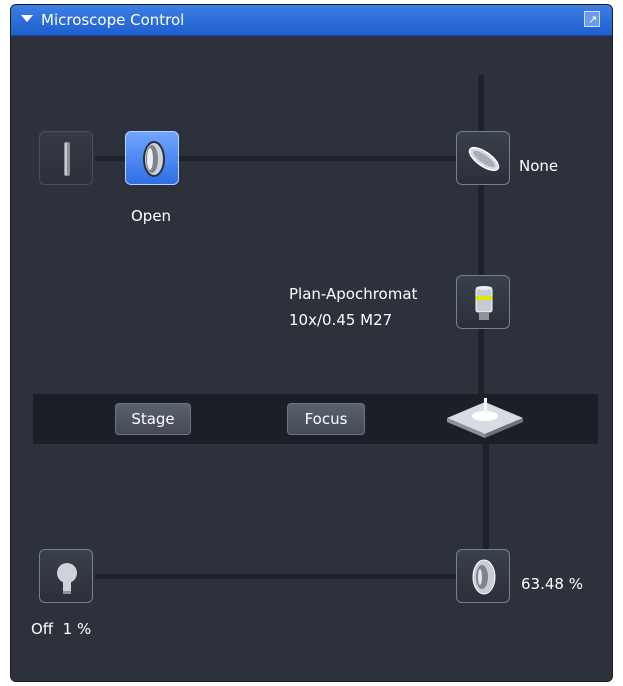  What do you see at coordinates (481, 235) in the screenshot?
I see `optical-path-vertical` at bounding box center [481, 235].